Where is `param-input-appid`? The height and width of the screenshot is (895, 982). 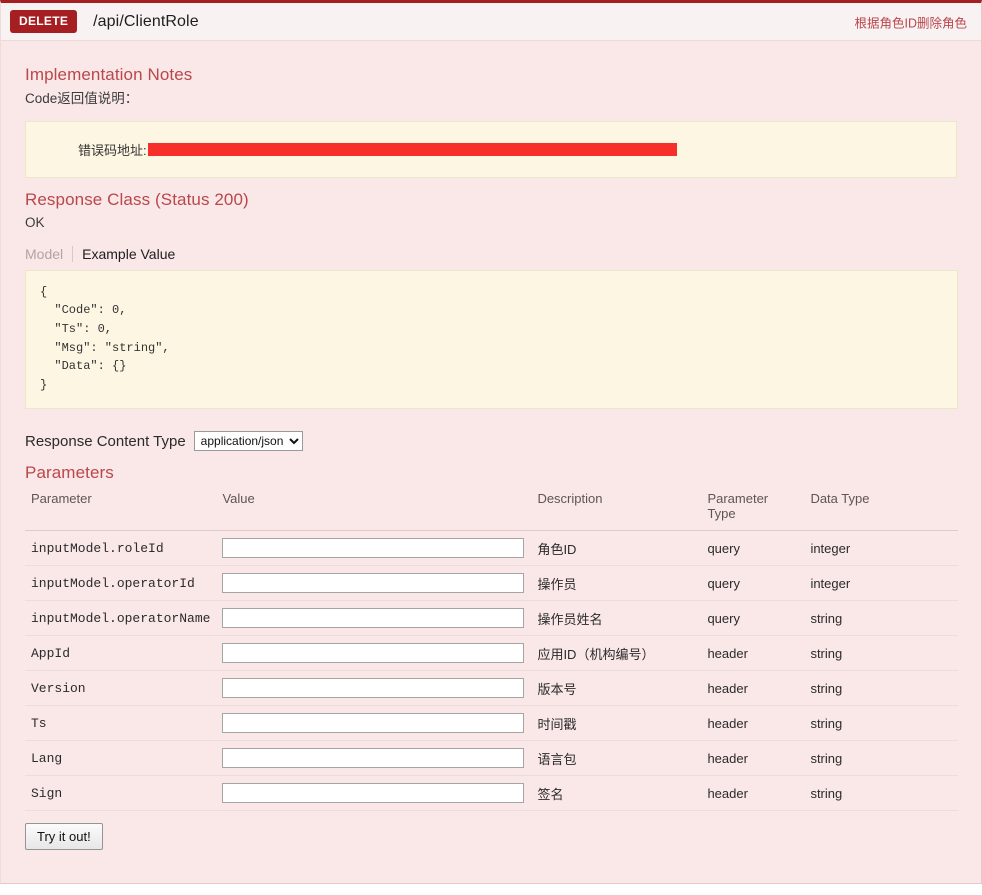
param-input-appid is located at coordinates (373, 653).